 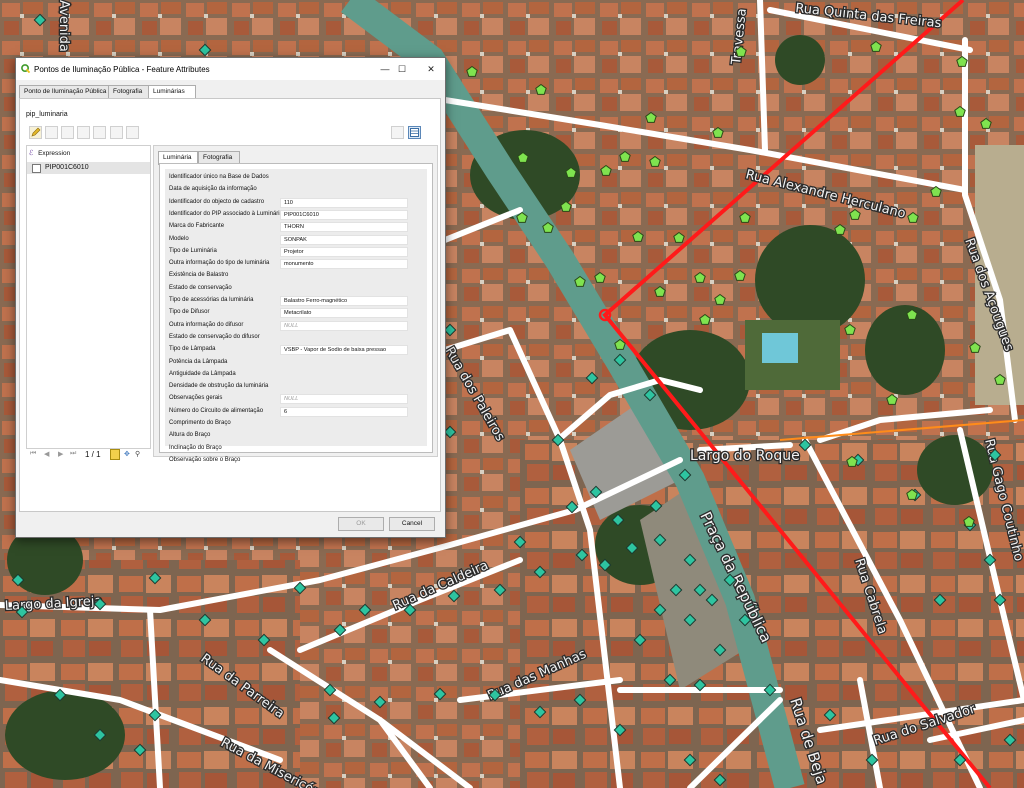 I want to click on attribute-label: Marca do Fabricante, so click(x=197, y=226).